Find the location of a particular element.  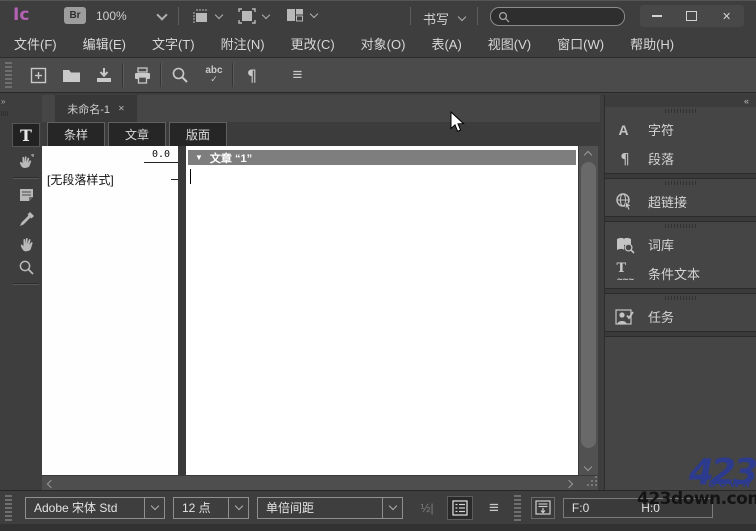

note-tool-button is located at coordinates (26, 195).